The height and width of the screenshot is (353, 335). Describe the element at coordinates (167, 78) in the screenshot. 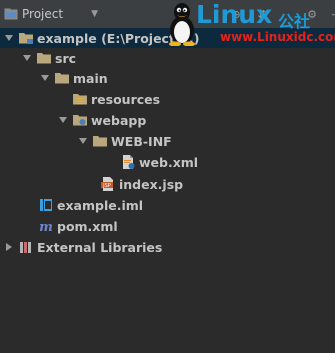

I see `tree-node-main: main` at that location.